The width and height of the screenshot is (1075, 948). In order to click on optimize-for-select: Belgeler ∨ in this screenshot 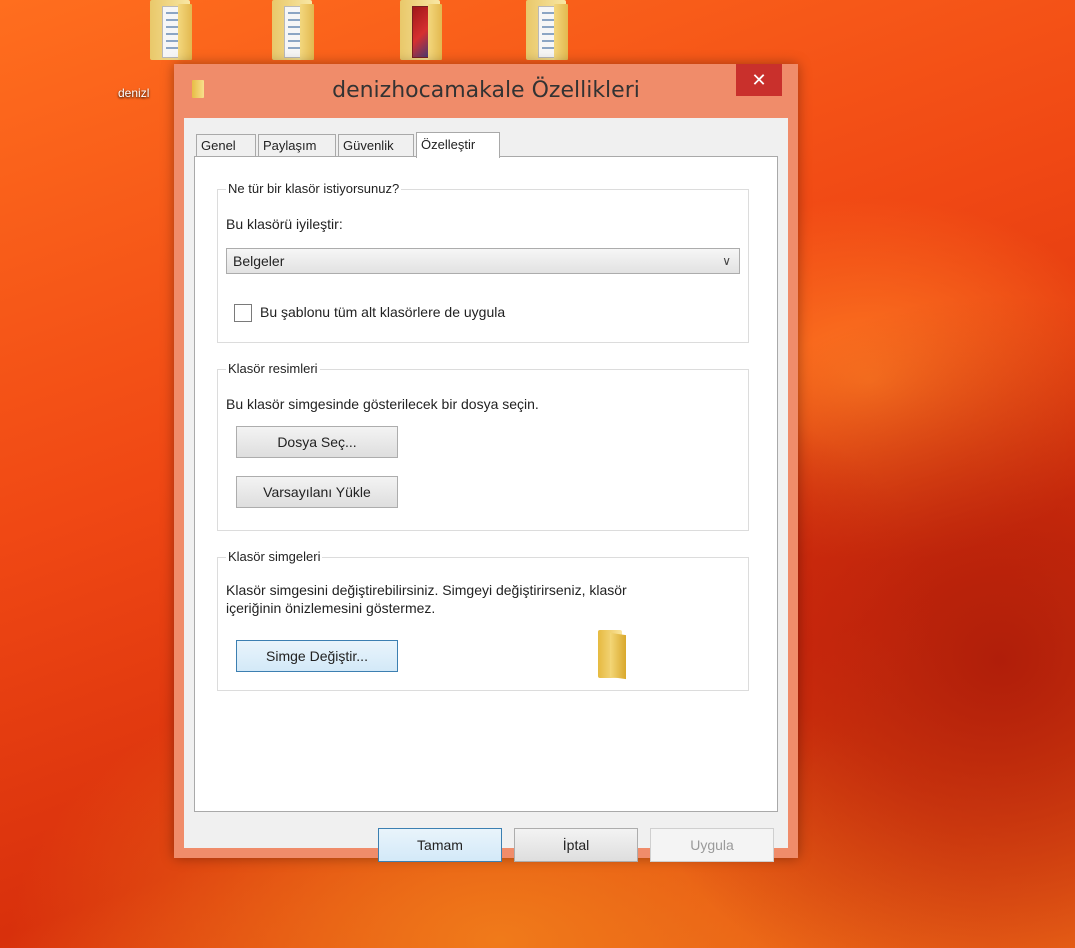, I will do `click(483, 261)`.